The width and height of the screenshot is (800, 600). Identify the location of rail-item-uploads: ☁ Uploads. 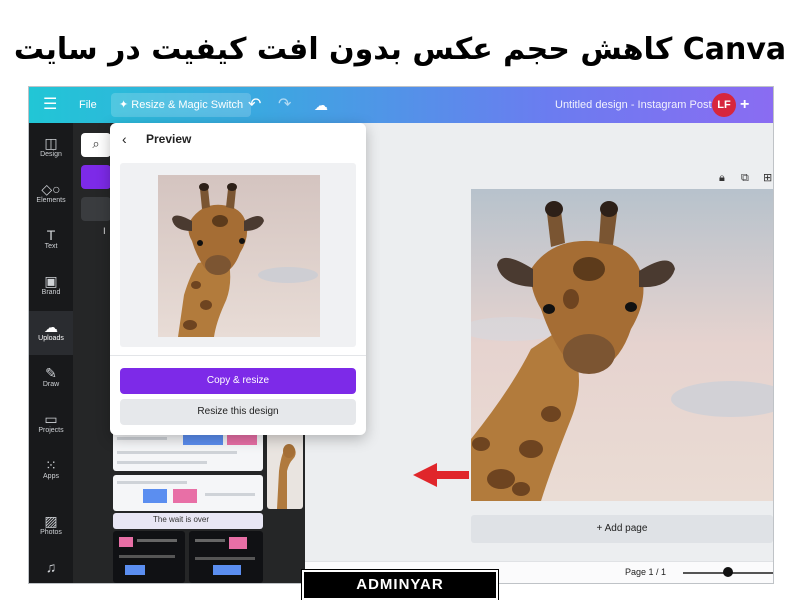
(51, 333).